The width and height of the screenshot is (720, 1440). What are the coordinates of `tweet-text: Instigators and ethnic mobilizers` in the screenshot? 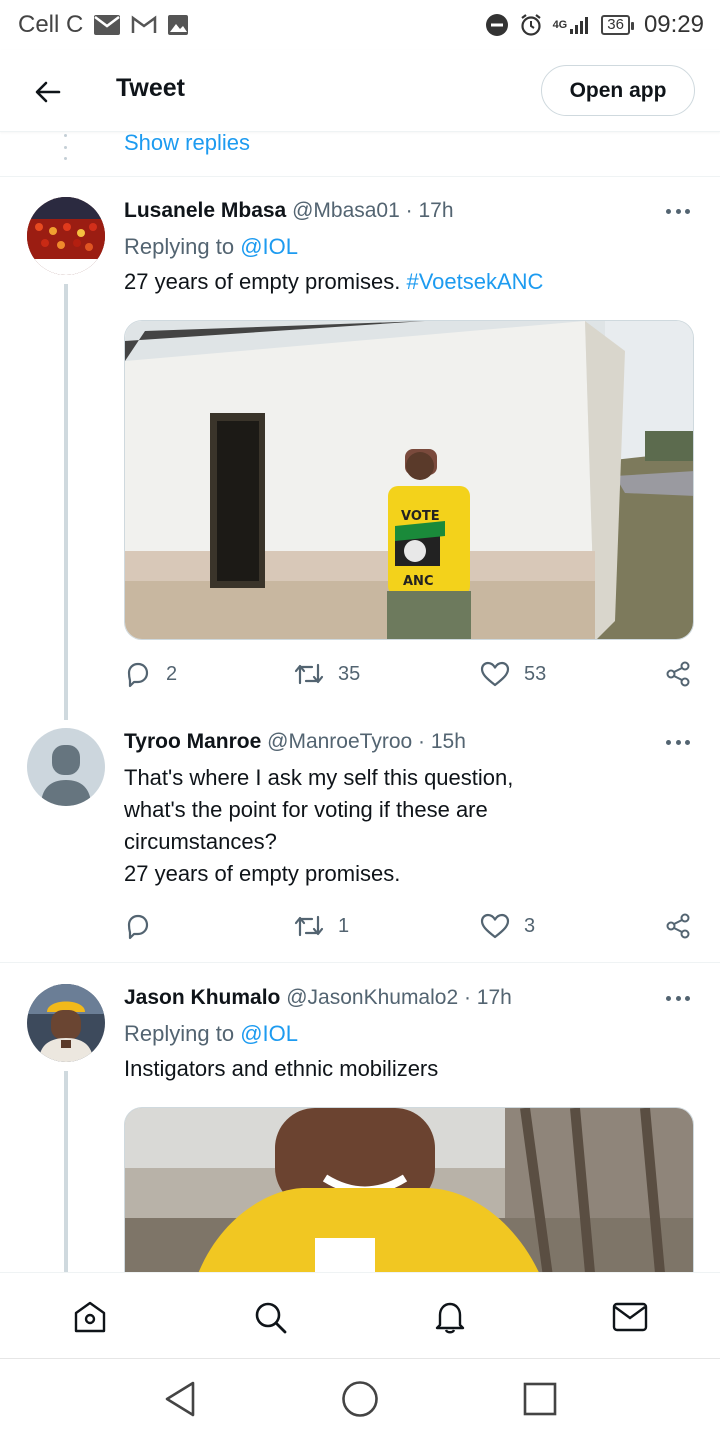 It's located at (404, 1069).